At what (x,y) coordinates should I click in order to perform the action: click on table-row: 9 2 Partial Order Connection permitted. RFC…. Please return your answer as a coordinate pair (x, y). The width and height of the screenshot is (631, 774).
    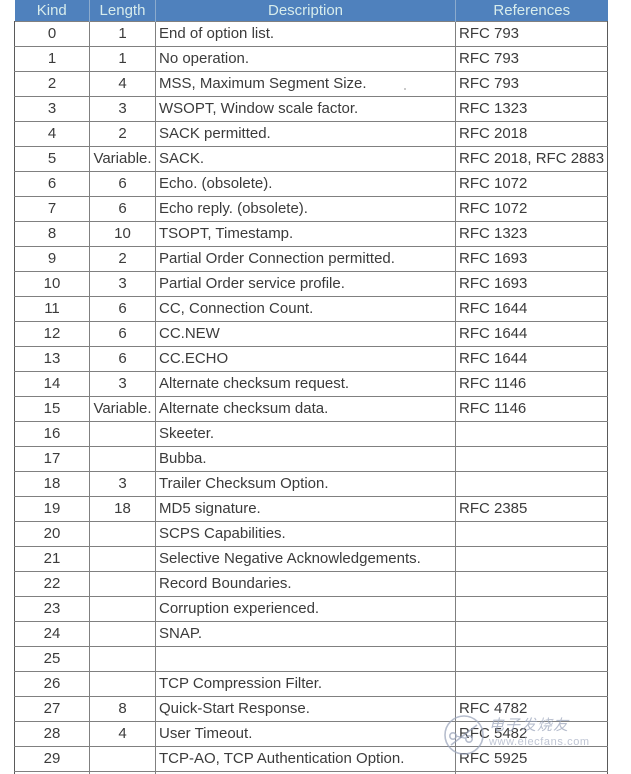
    Looking at the image, I should click on (311, 259).